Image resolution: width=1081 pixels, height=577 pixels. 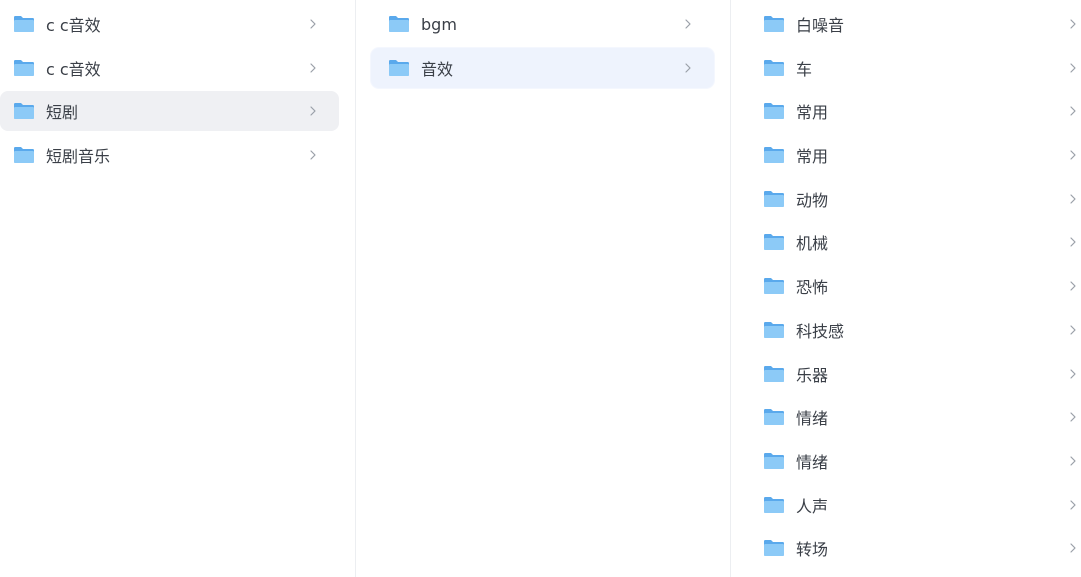 I want to click on folder-row-emotion-1: 情绪, so click(x=913, y=417).